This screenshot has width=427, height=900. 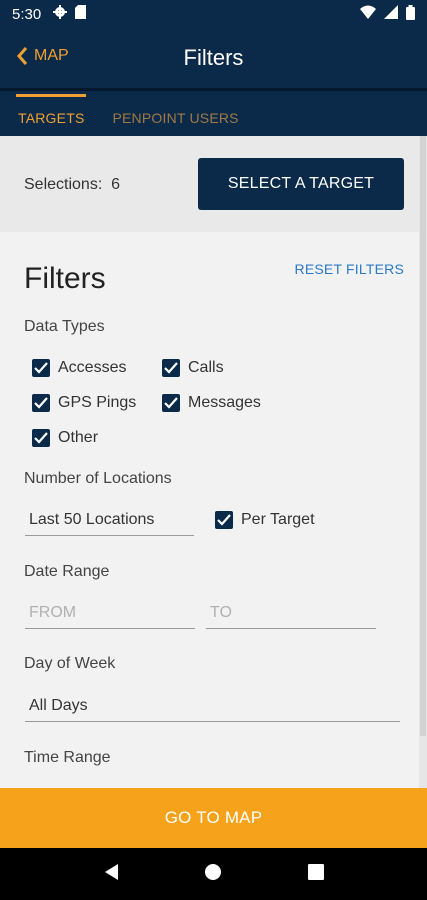 What do you see at coordinates (291, 616) in the screenshot?
I see `date-to-field: TO` at bounding box center [291, 616].